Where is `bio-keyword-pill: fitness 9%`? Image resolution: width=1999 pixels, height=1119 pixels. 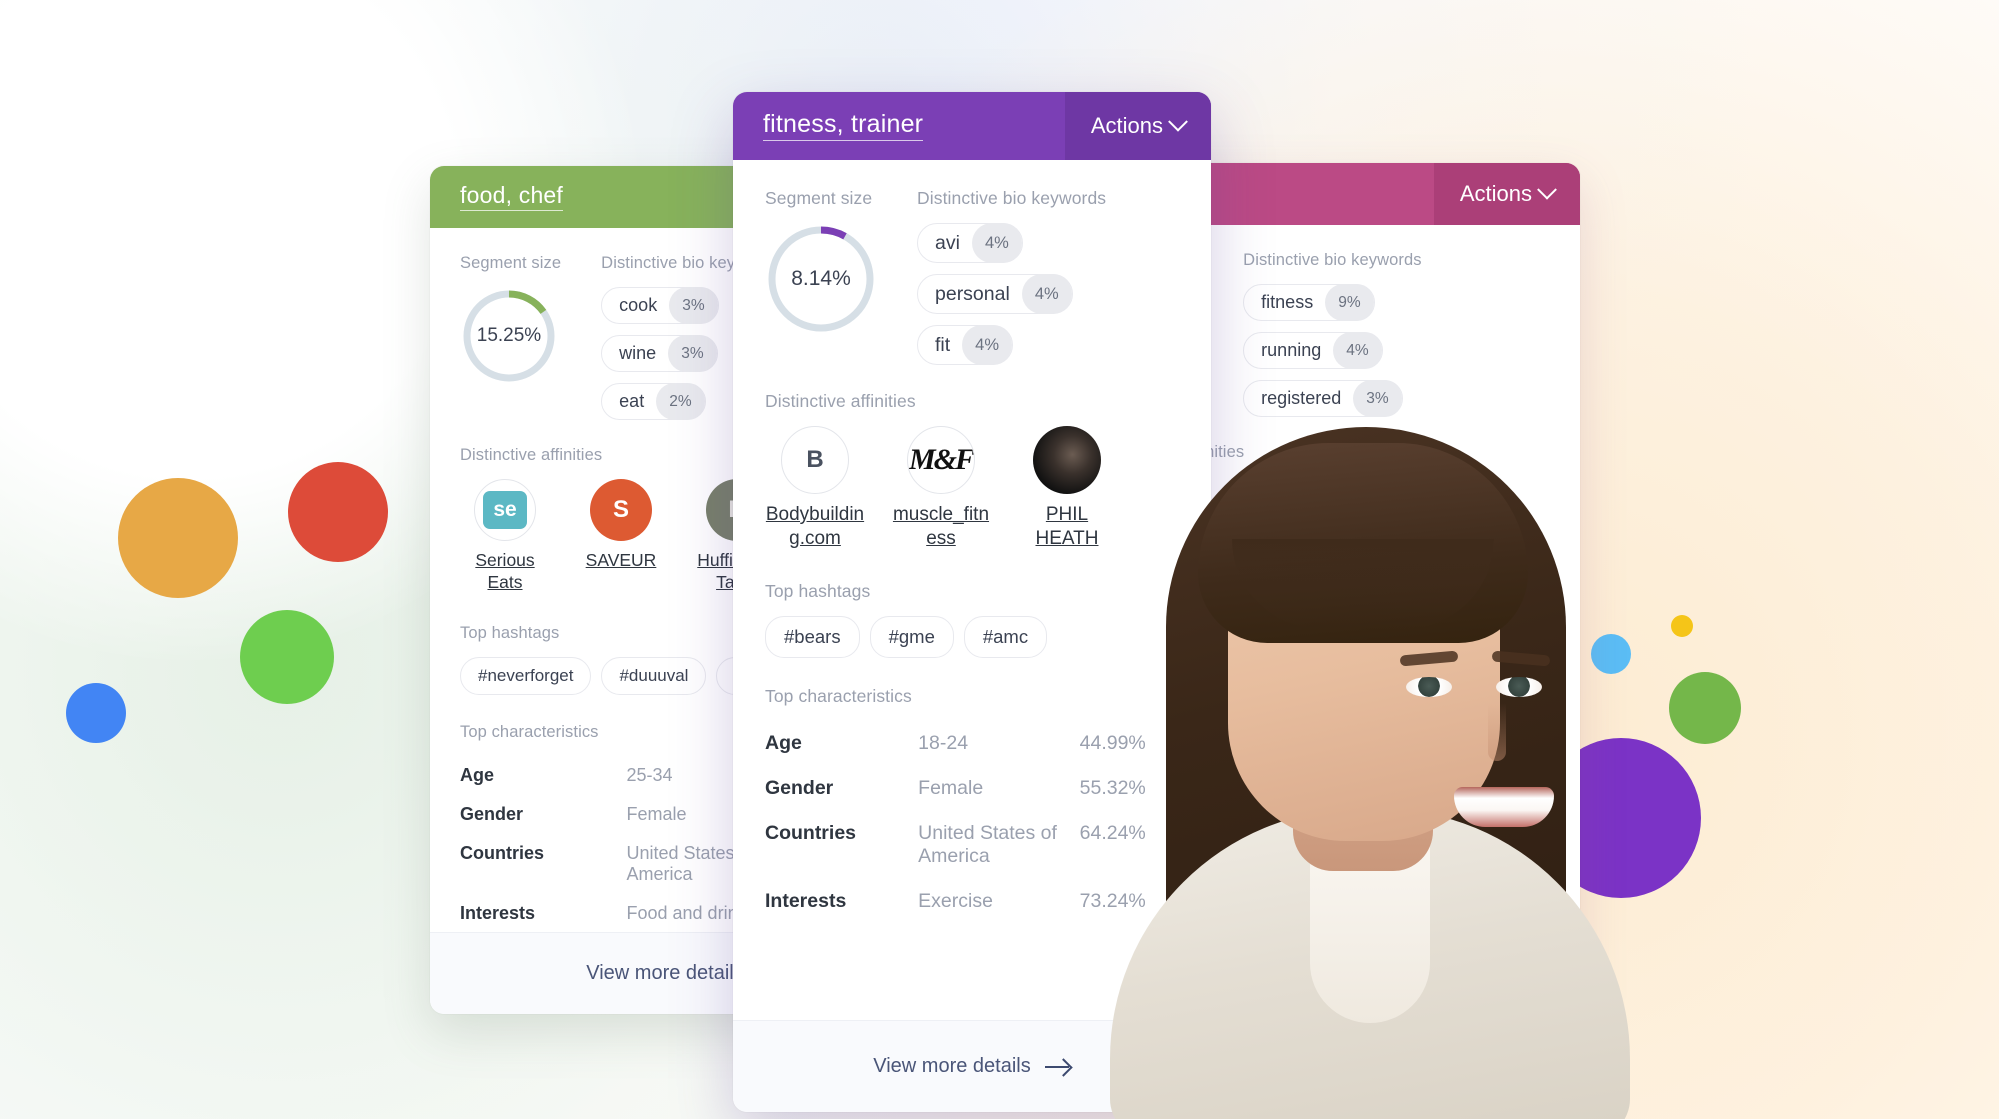
bio-keyword-pill: fitness 9% is located at coordinates (1309, 302).